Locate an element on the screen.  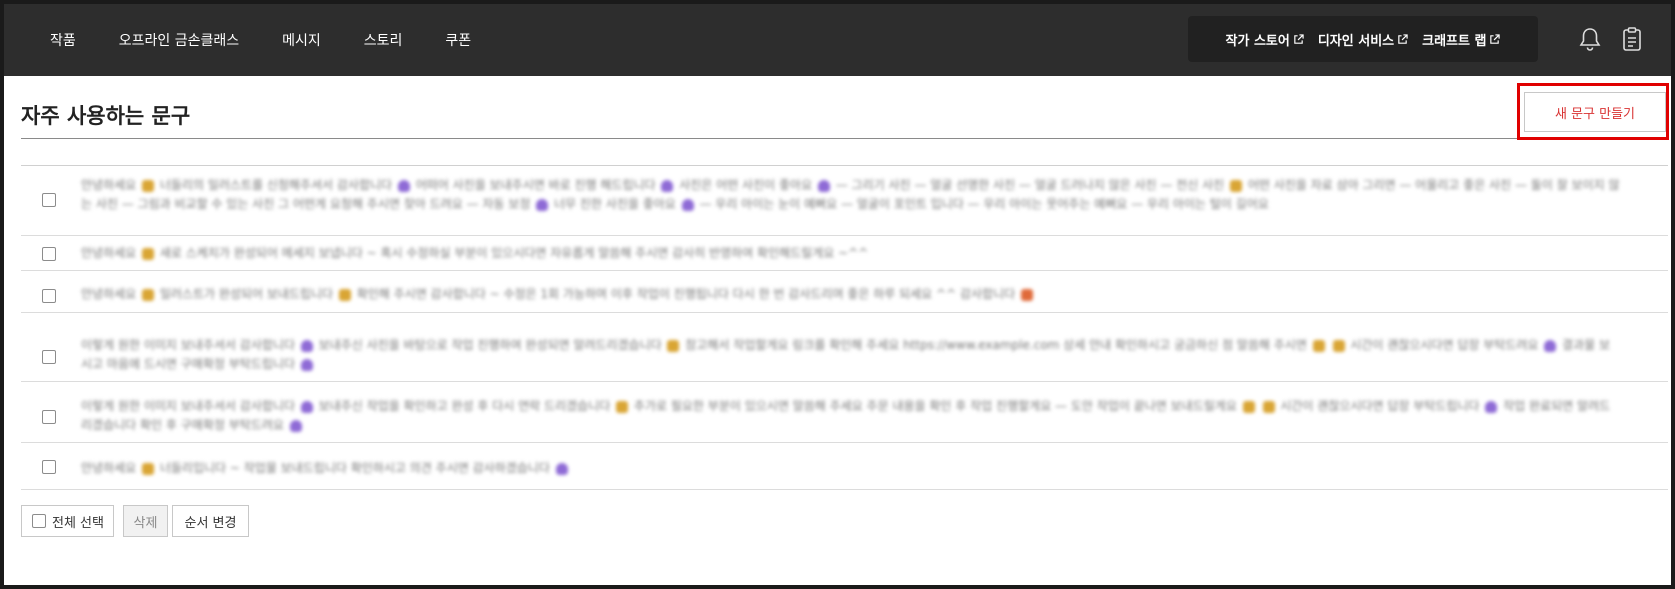
new-phrase-button: 새 문구 만들기 is located at coordinates (1595, 112).